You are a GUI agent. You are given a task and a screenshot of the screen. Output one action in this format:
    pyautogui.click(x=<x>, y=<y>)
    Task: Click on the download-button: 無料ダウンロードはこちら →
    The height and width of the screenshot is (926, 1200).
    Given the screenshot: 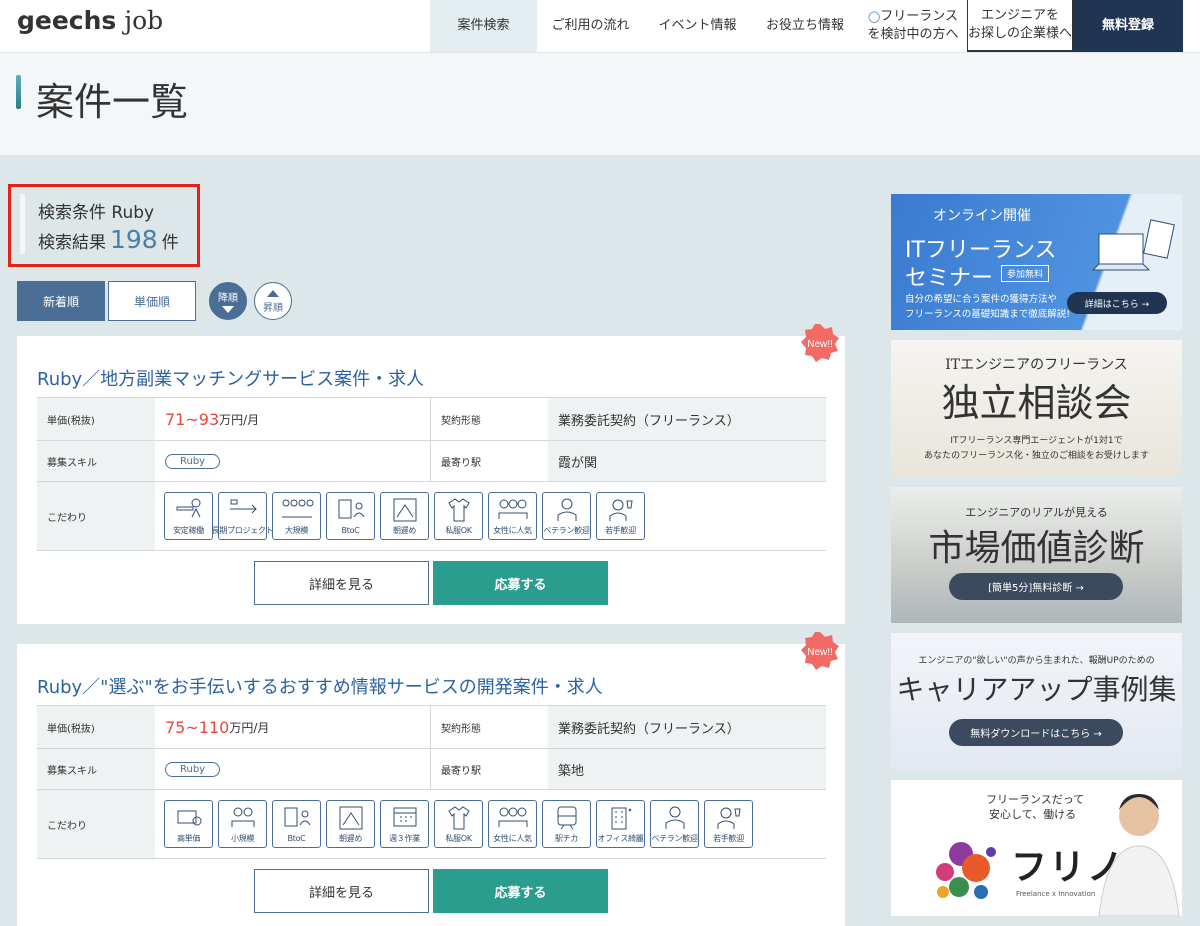 What is the action you would take?
    pyautogui.click(x=1036, y=732)
    